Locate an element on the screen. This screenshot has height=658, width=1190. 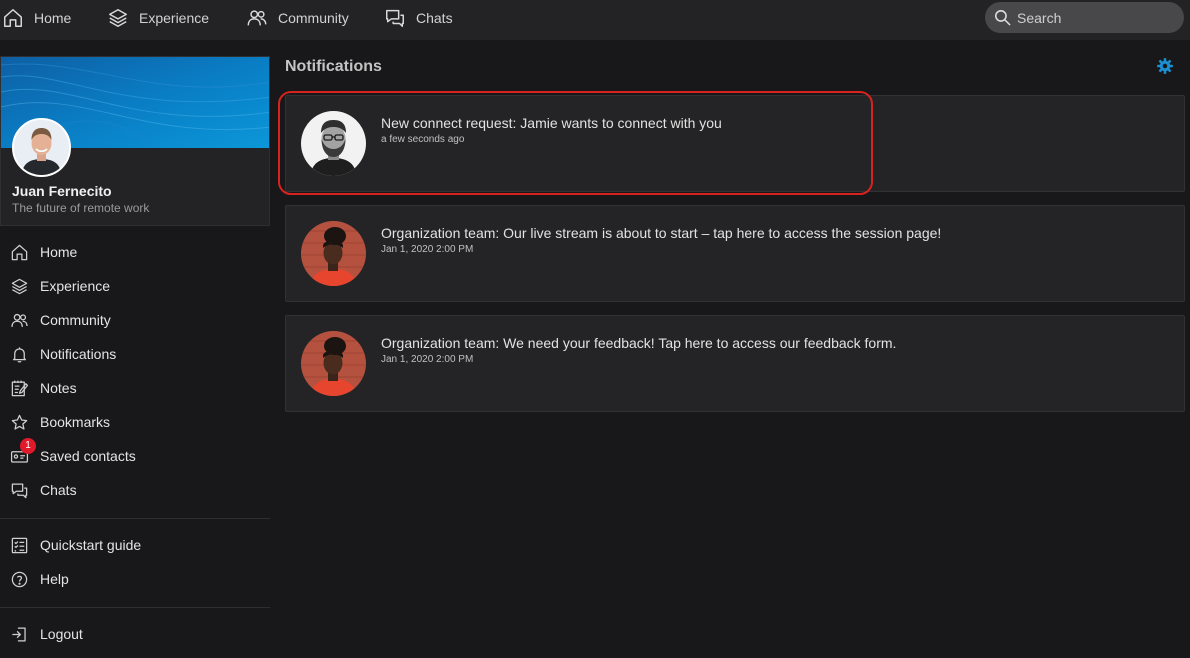
sidebar-item-label: Notifications is located at coordinates (78, 354).